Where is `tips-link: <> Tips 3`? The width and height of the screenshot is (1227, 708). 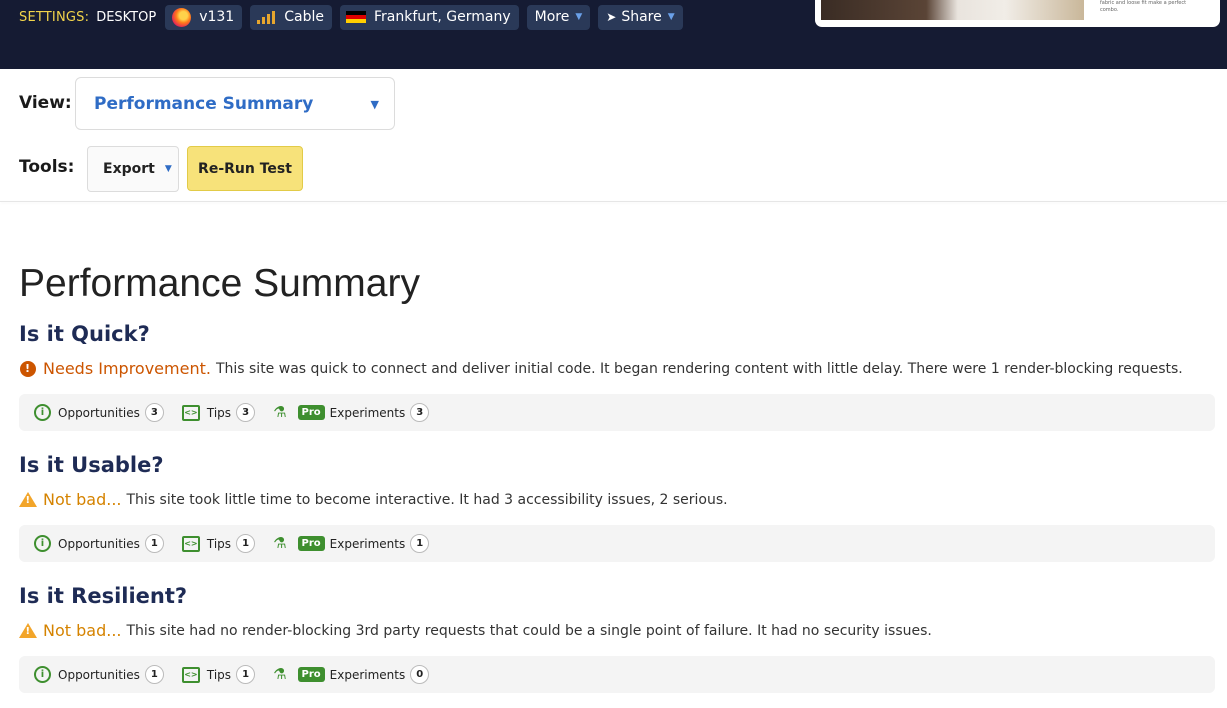 tips-link: <> Tips 3 is located at coordinates (218, 412).